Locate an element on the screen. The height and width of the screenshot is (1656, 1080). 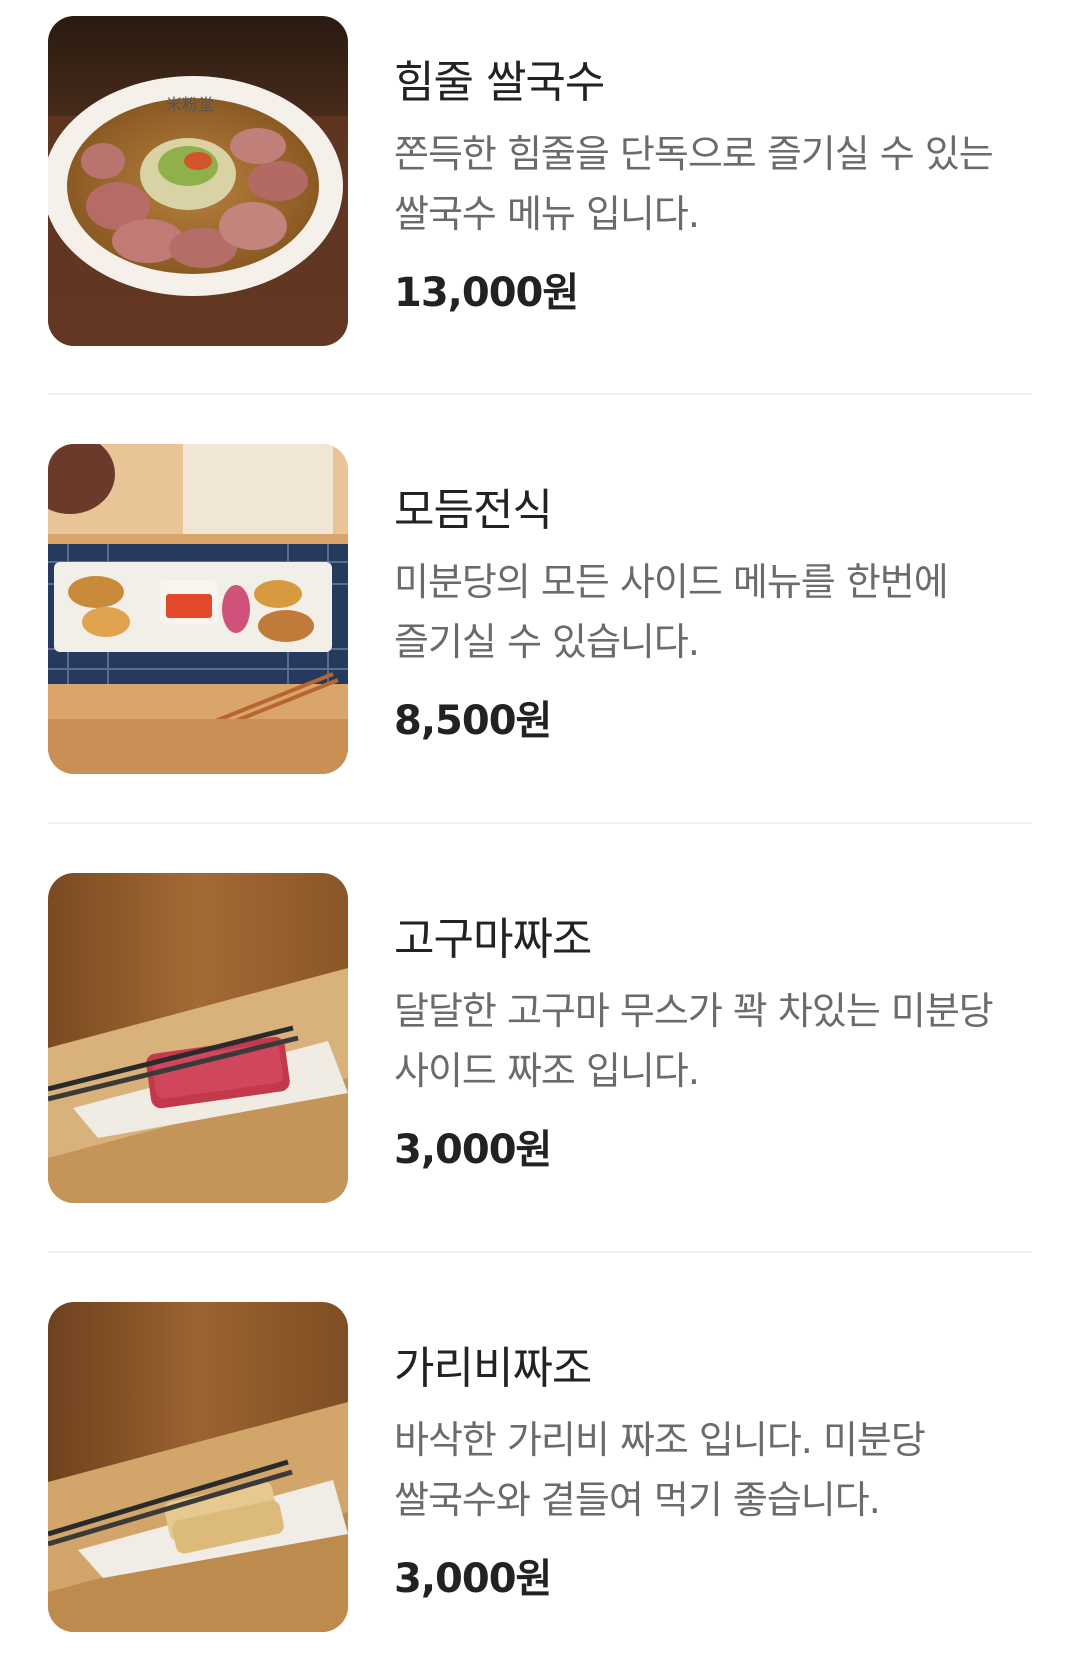
menu-item-name: 고구마짜조 is located at coordinates (493, 939).